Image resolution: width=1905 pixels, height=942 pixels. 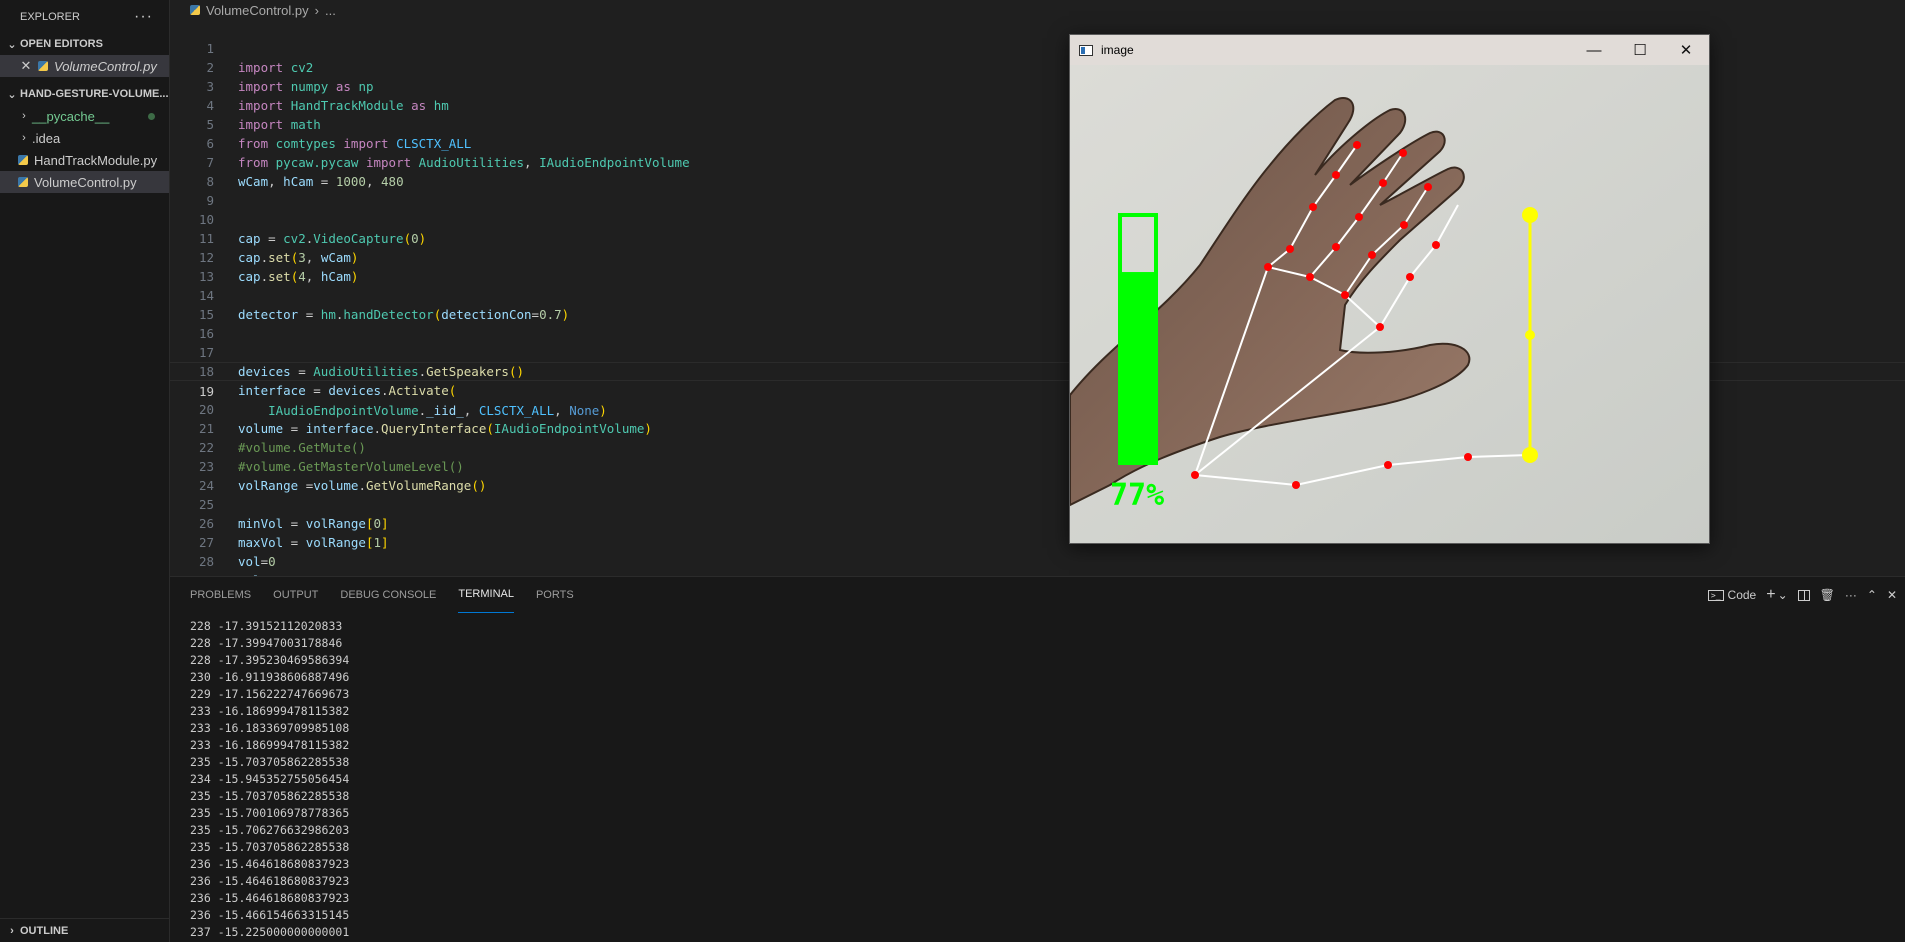 What do you see at coordinates (85, 930) in the screenshot?
I see `outline-section: › OUTLINE` at bounding box center [85, 930].